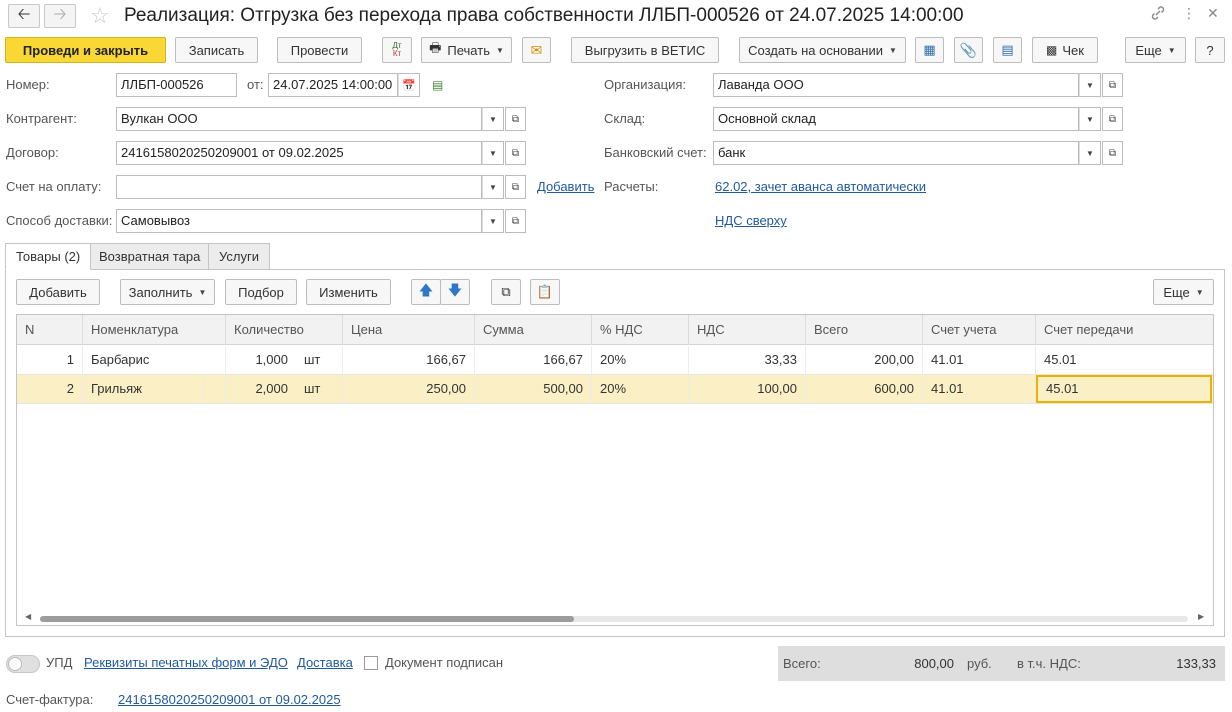  What do you see at coordinates (493, 187) in the screenshot?
I see `invoice-dropdown: ▼` at bounding box center [493, 187].